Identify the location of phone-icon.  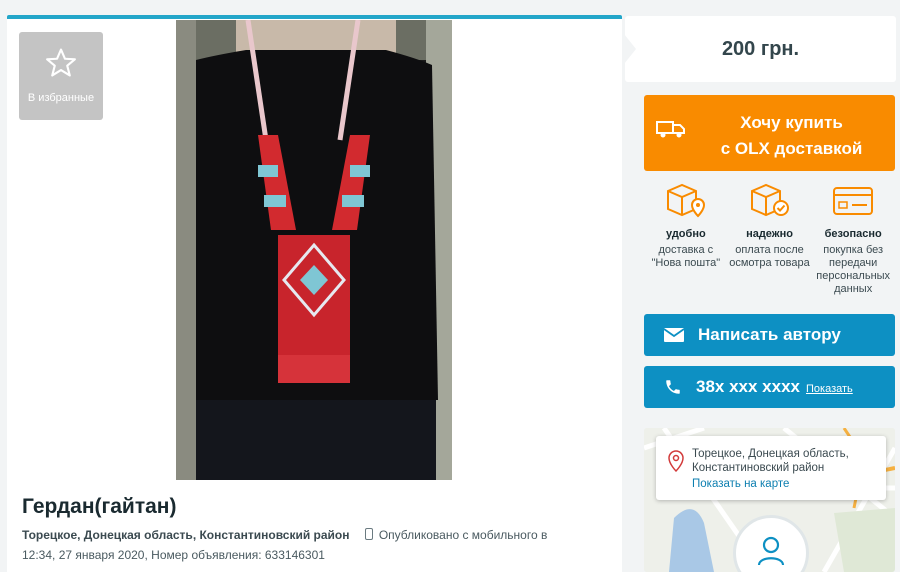
(673, 387).